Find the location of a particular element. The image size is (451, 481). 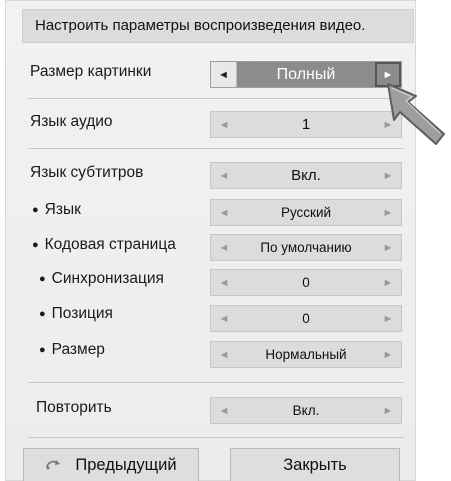

sync-selector: ◄ 0 ► is located at coordinates (306, 282).